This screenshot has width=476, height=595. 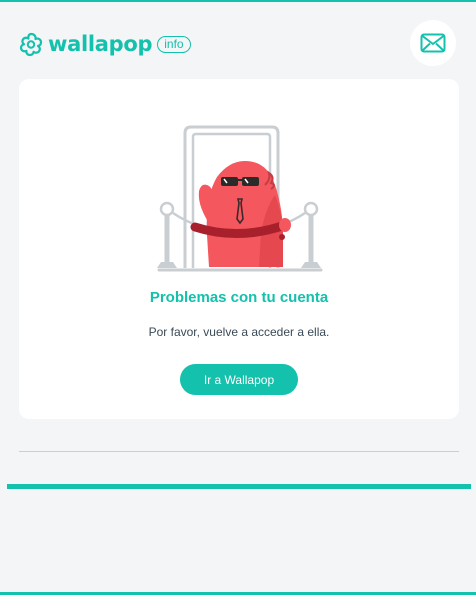 What do you see at coordinates (31, 44) in the screenshot?
I see `wallapop-logo-icon` at bounding box center [31, 44].